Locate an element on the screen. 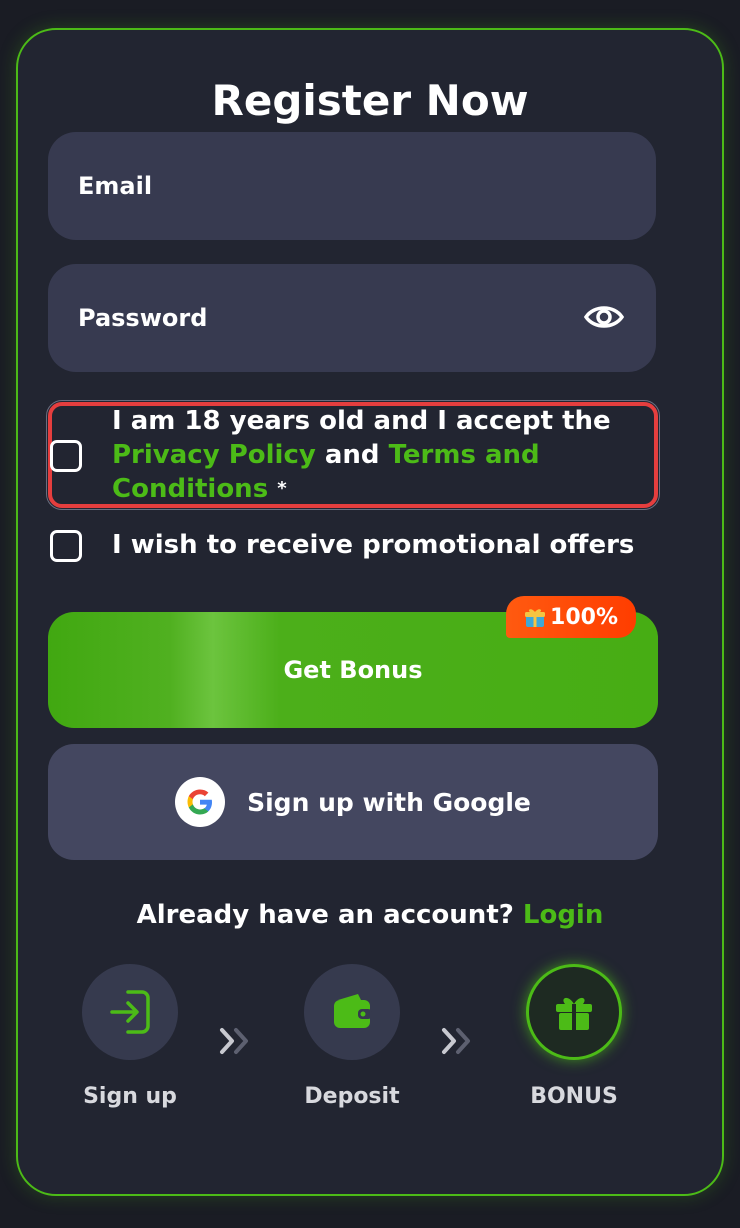 This screenshot has height=1228, width=740. promo-checkbox is located at coordinates (66, 546).